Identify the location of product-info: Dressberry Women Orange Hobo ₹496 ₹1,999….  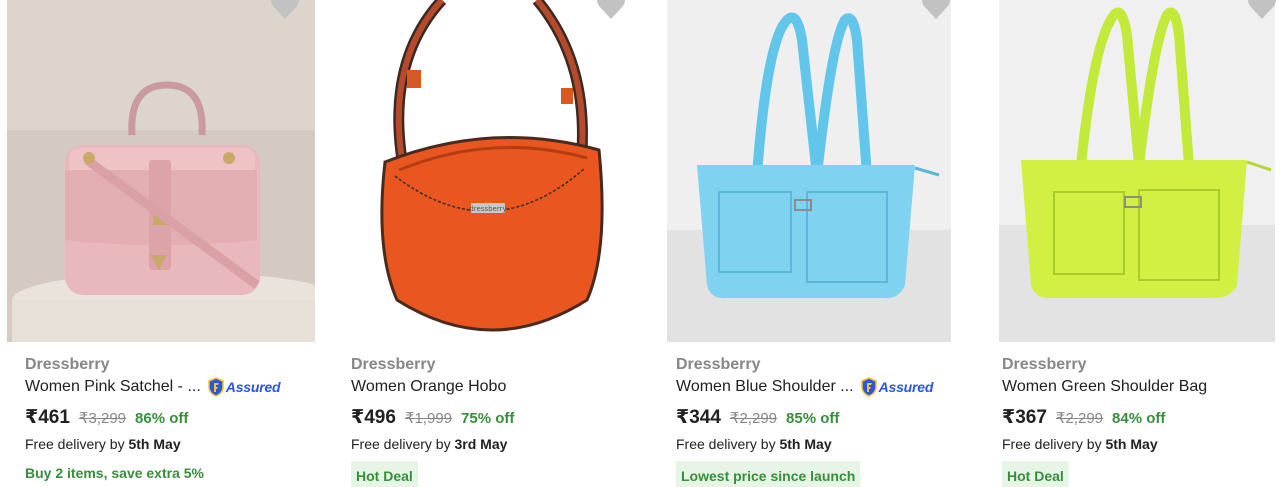
(496, 420).